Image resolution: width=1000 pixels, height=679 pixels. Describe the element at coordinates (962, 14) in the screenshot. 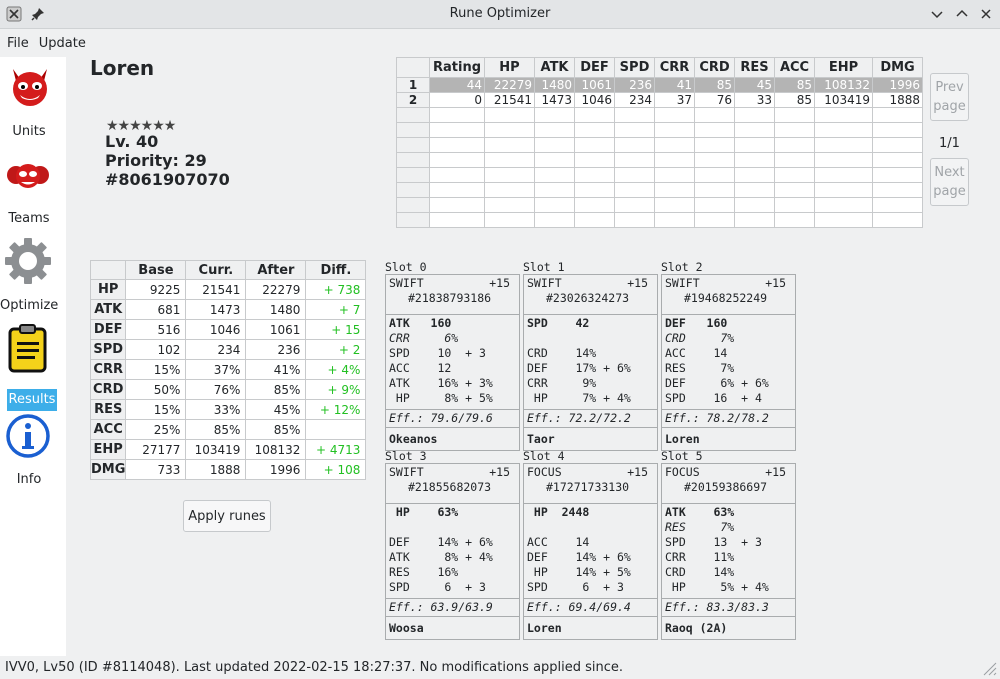

I see `maximize-button` at that location.